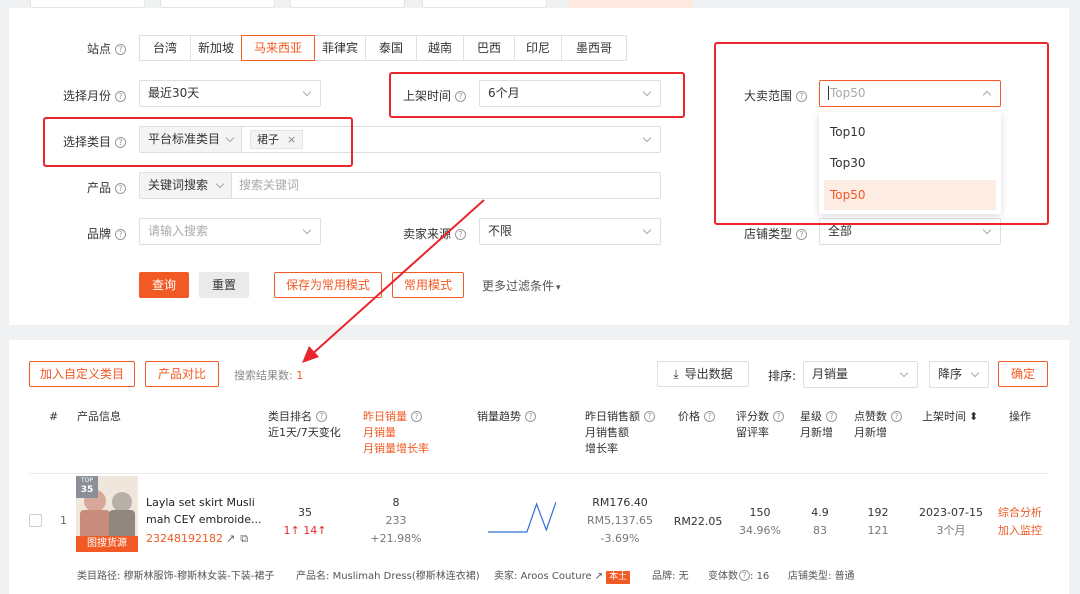  I want to click on dropdown-option-top50: Top50, so click(910, 195).